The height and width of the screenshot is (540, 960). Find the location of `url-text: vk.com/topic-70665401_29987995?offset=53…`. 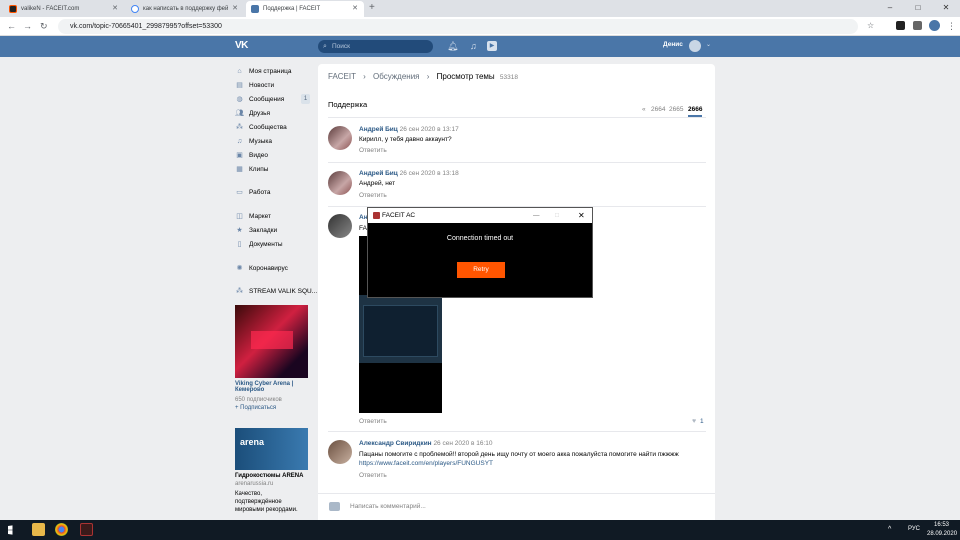

url-text: vk.com/topic-70665401_29987995?offset=53… is located at coordinates (146, 26).